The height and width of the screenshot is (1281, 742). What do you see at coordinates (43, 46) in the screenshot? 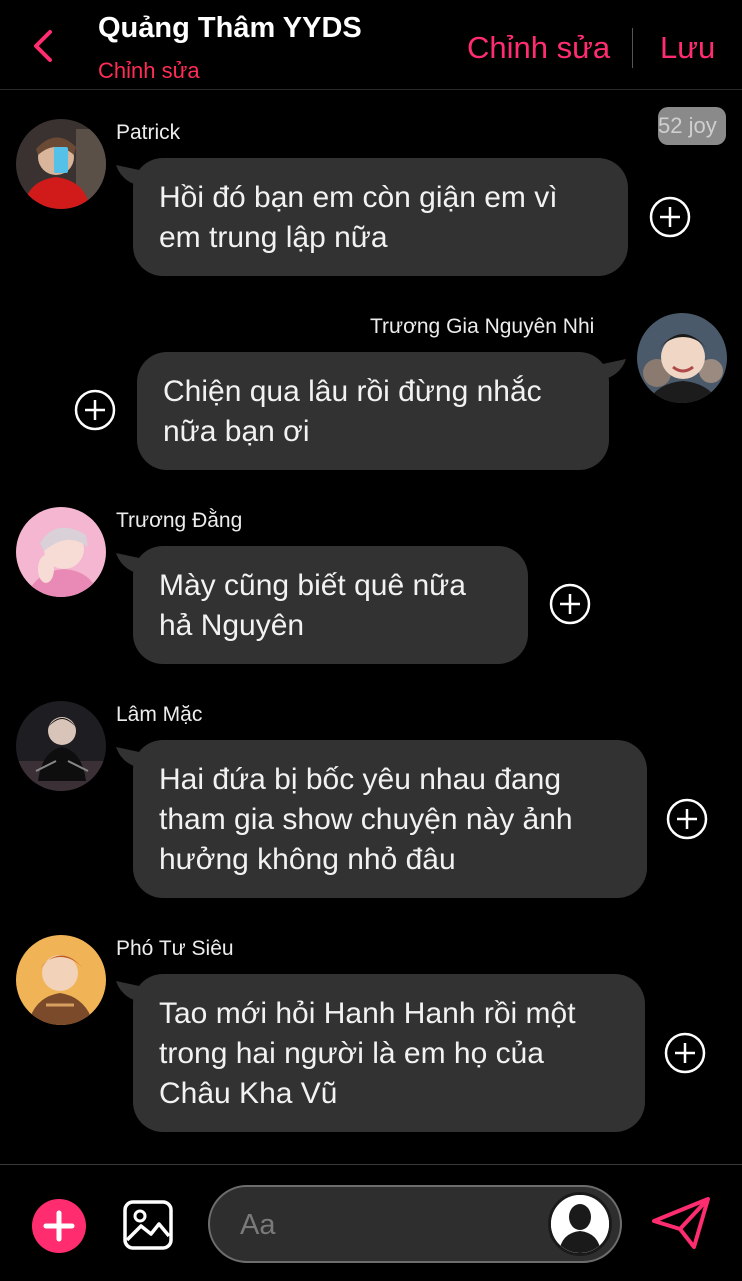
I see `back-chevron-icon` at bounding box center [43, 46].